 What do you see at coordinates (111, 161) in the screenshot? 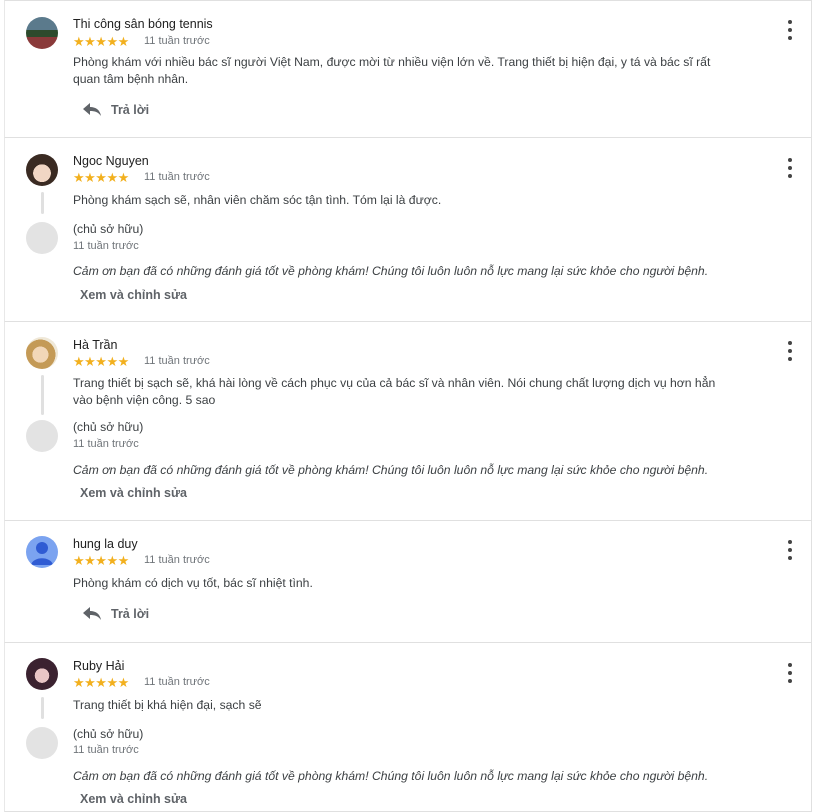
I see `reviewer-name: Ngoc Nguyen` at bounding box center [111, 161].